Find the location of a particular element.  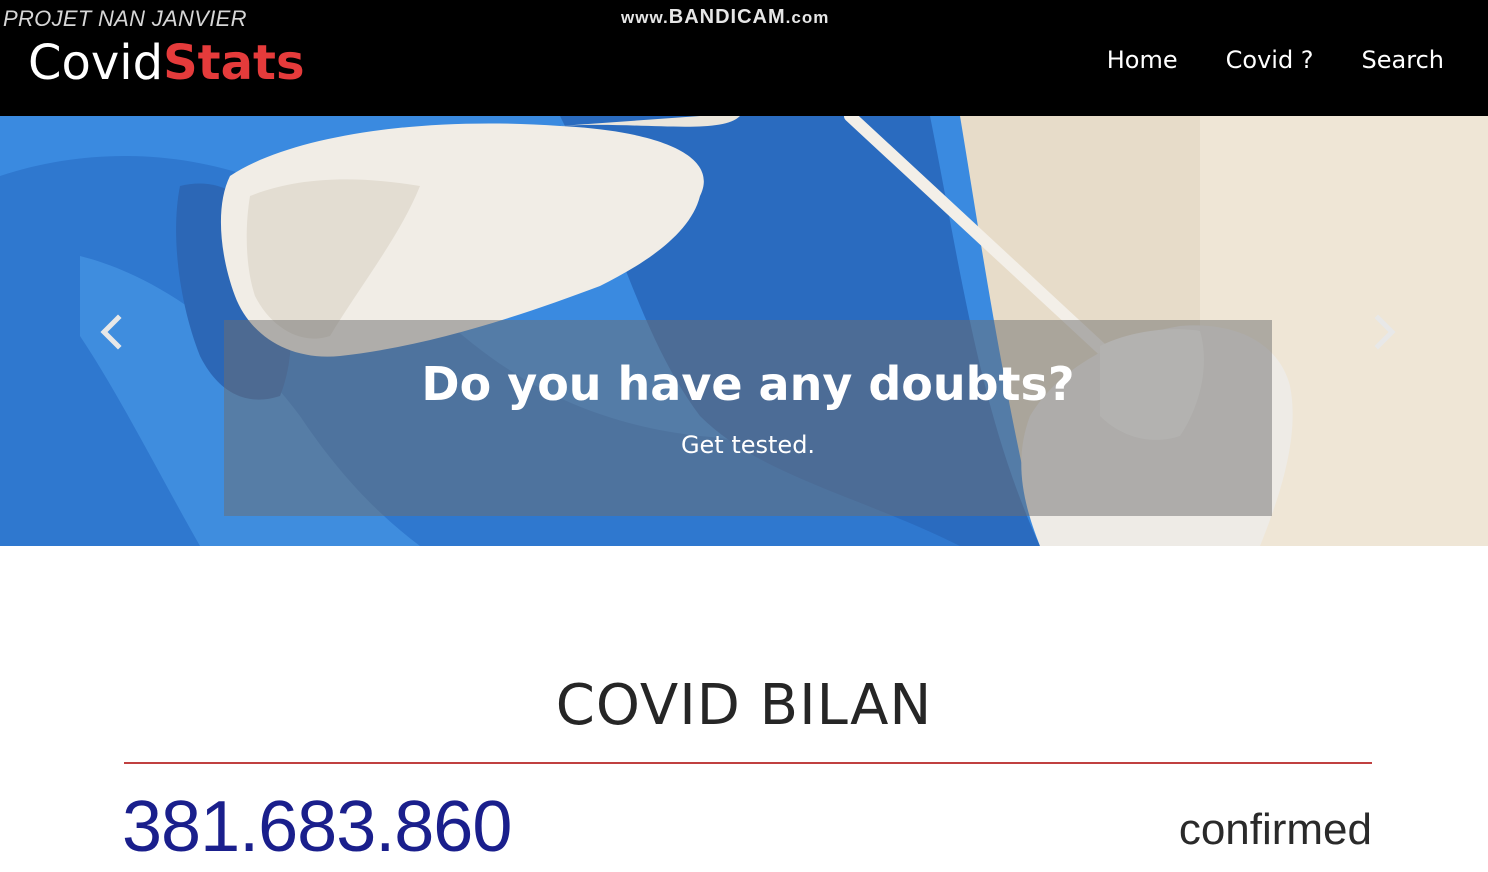

chevron-left-icon is located at coordinates (111, 332).